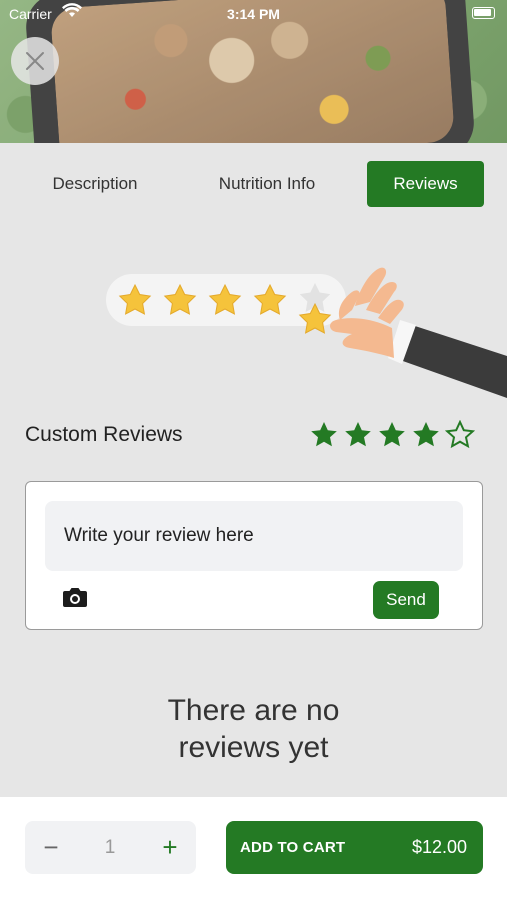 The width and height of the screenshot is (507, 900). What do you see at coordinates (267, 184) in the screenshot?
I see `tab-nutrition-info: Nutrition Info` at bounding box center [267, 184].